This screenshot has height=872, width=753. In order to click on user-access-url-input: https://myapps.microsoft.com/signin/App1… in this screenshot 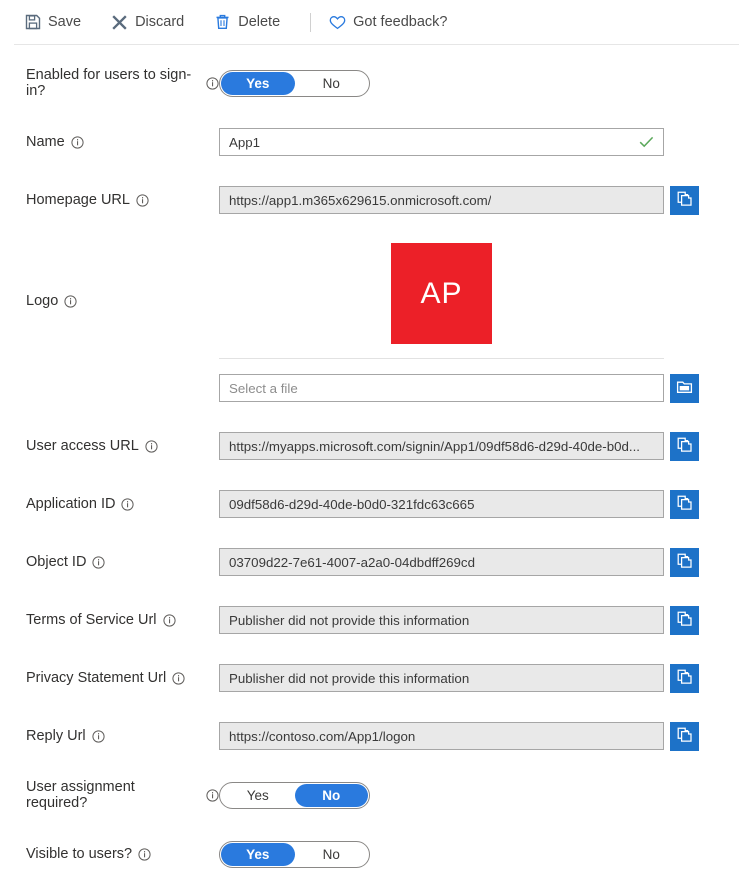, I will do `click(441, 446)`.